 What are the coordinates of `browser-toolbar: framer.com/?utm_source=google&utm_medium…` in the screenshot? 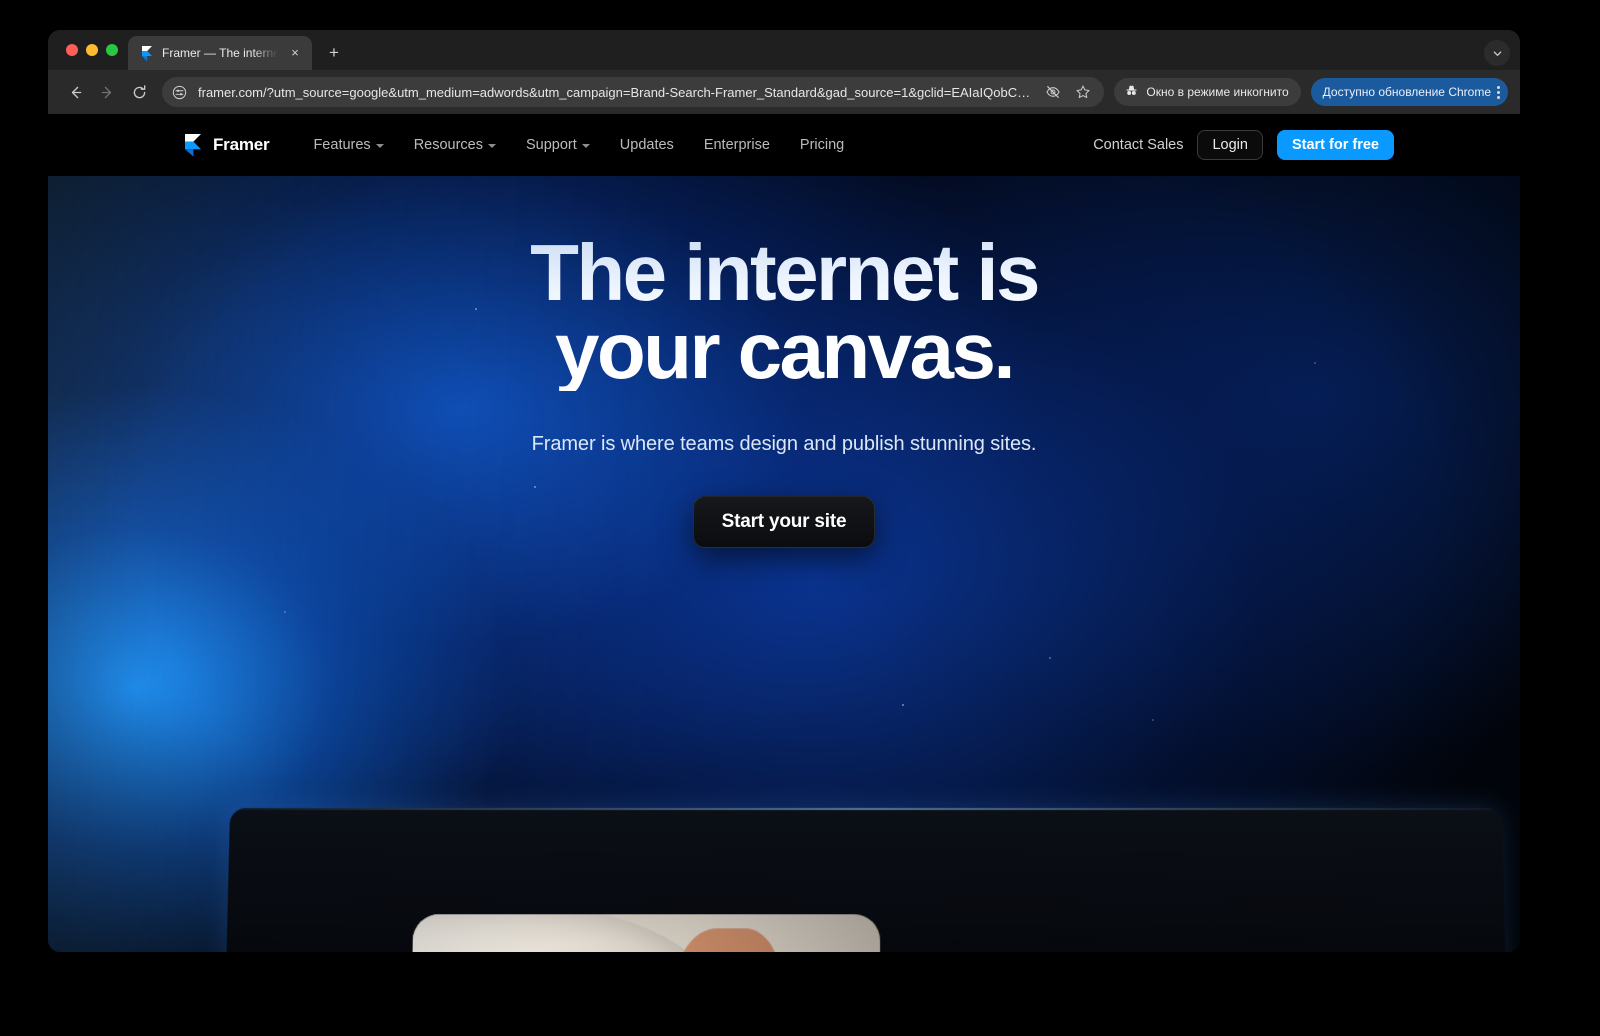 It's located at (784, 92).